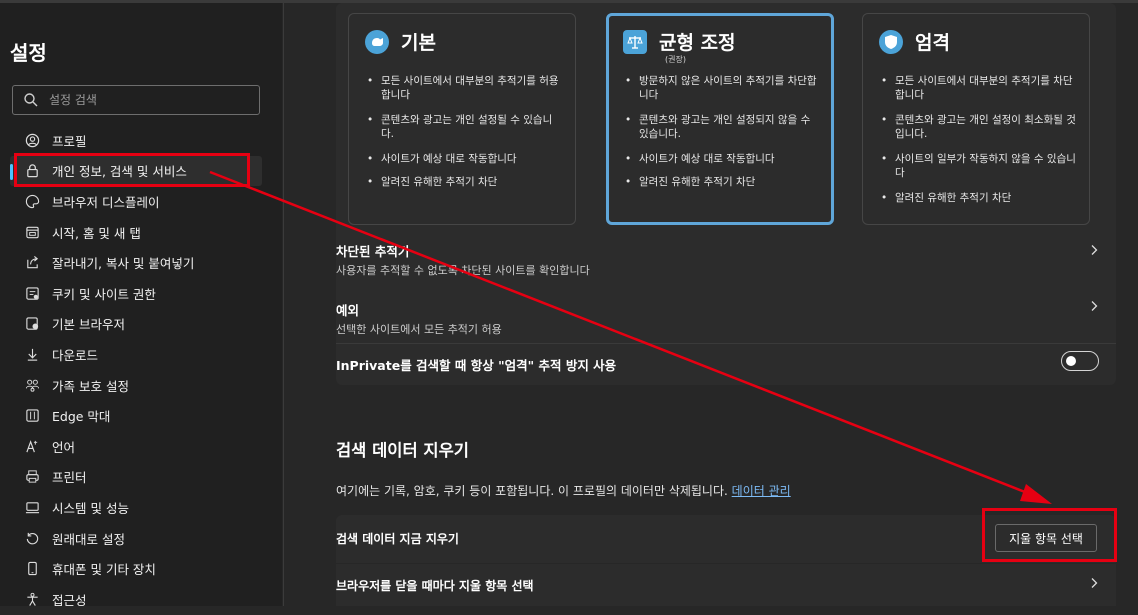 This screenshot has height=615, width=1138. I want to click on annotation-highlight-button, so click(1049, 535).